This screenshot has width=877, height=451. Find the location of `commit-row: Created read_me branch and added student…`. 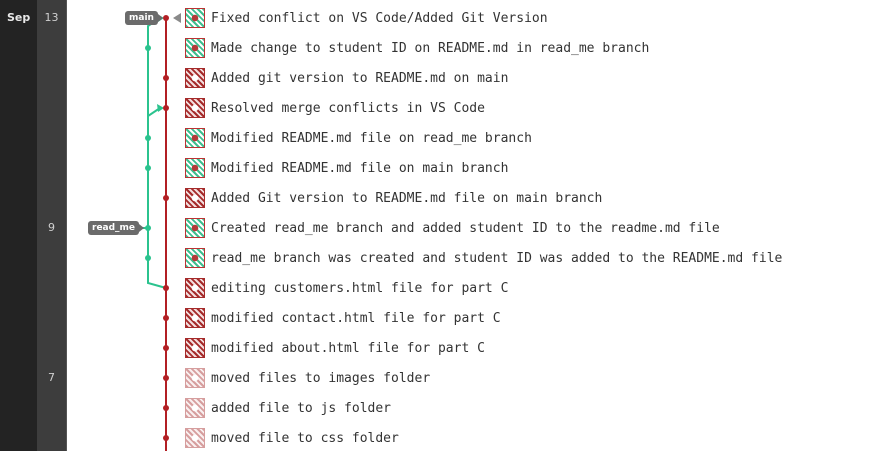

commit-row: Created read_me branch and added student… is located at coordinates (452, 228).